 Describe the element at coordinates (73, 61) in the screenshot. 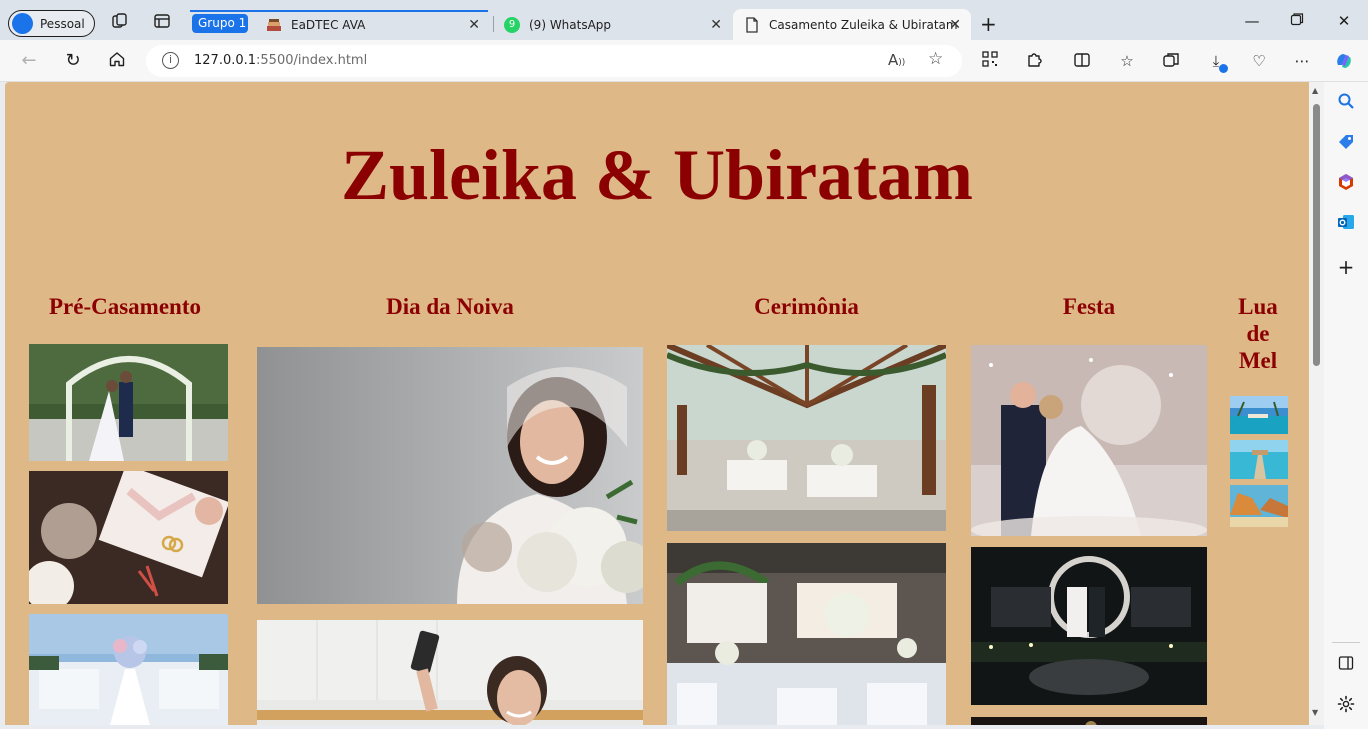

I see `refresh-icon: ↻` at that location.